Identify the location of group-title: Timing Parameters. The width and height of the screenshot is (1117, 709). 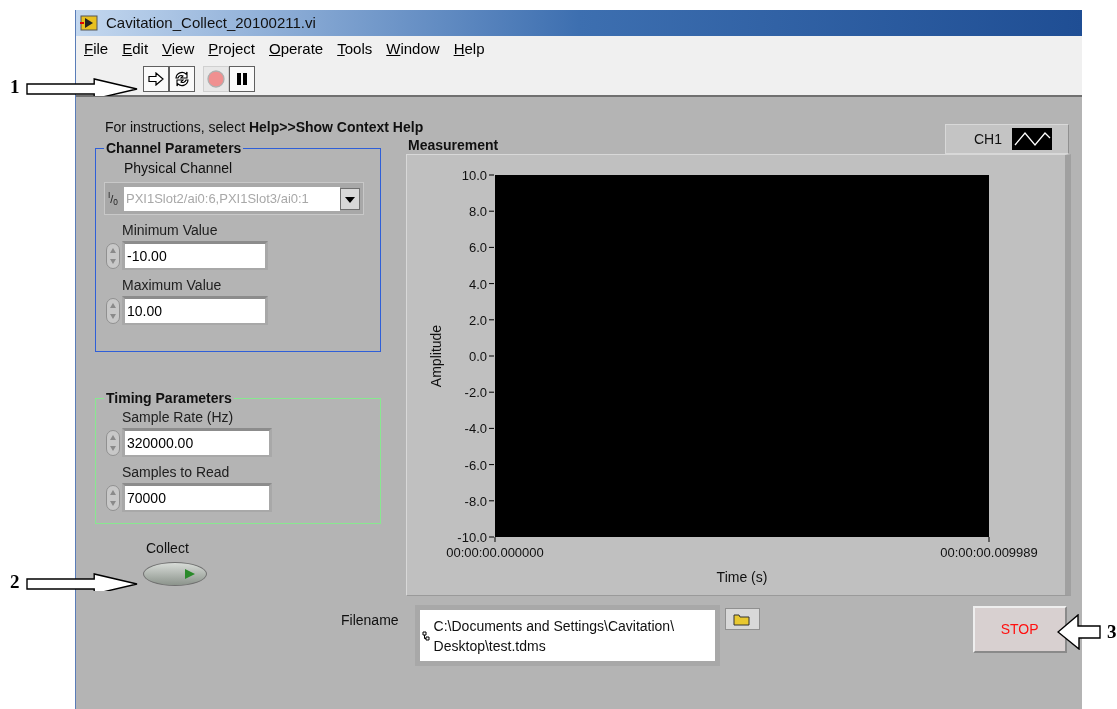
(169, 398).